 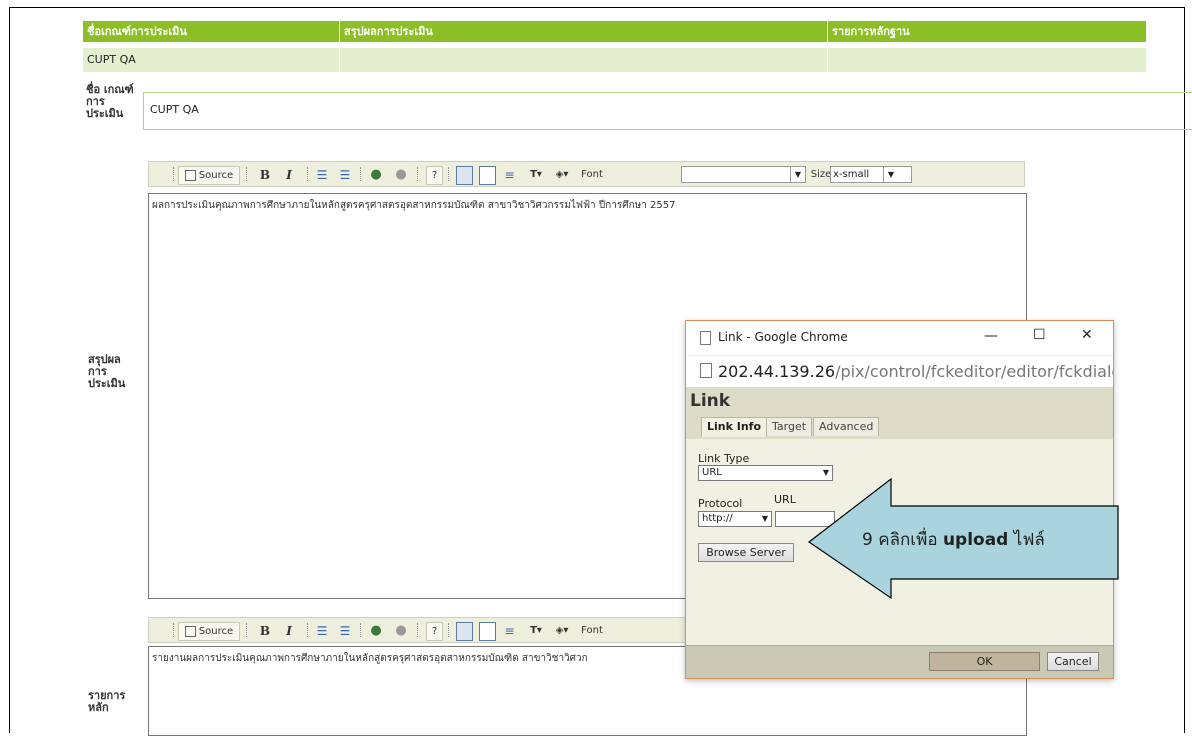 I want to click on callout-bold: upload, so click(x=975, y=540).